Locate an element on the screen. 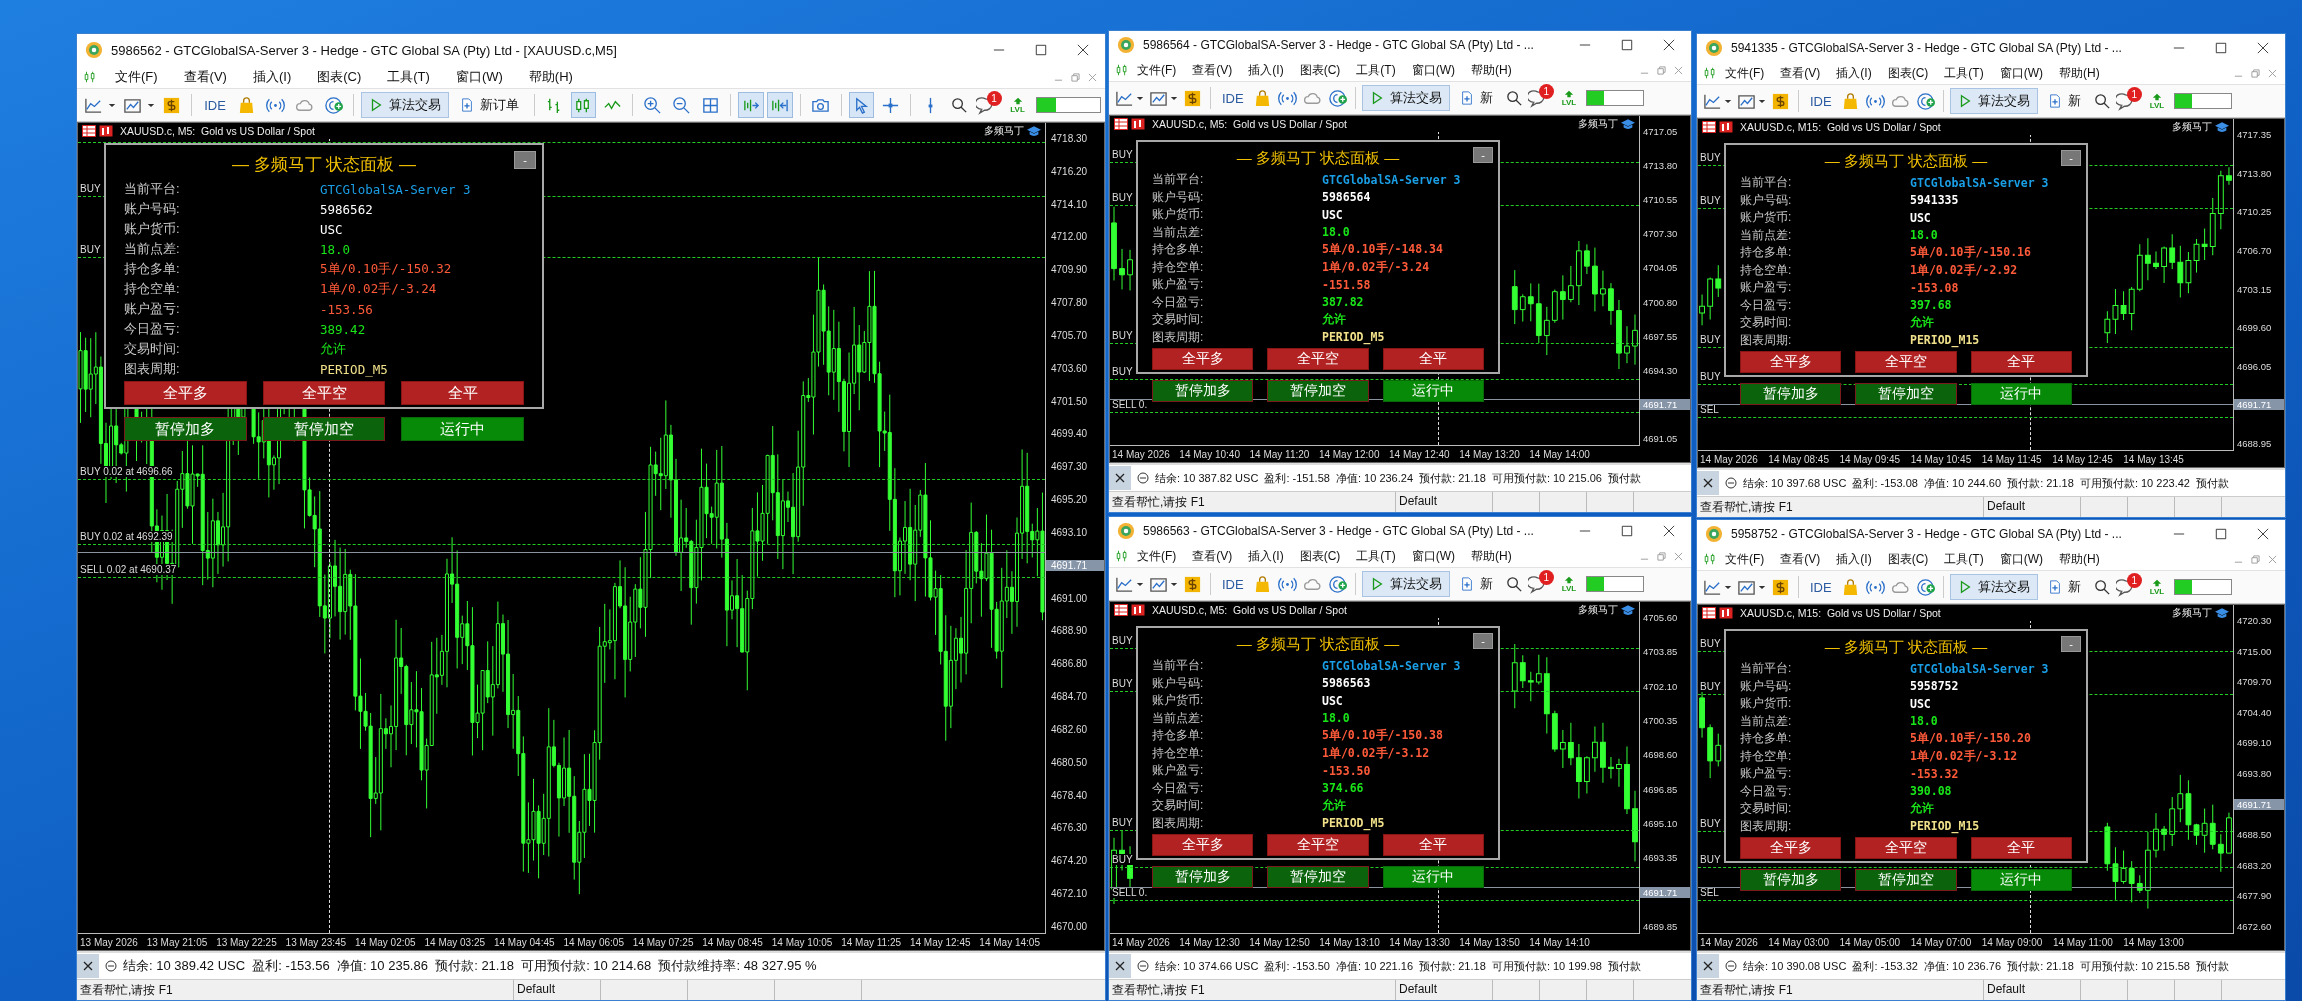 This screenshot has width=2302, height=1001. expert-name: 多频马丁 is located at coordinates (1598, 124).